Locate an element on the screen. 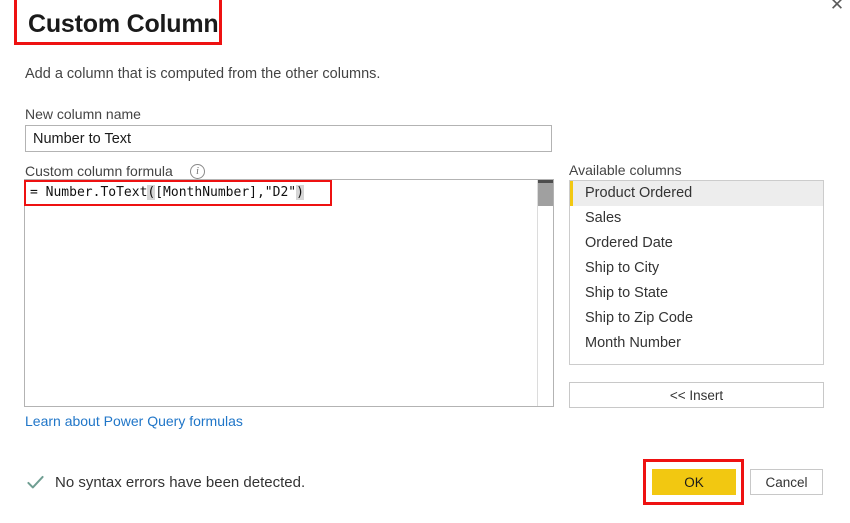 This screenshot has width=850, height=523. close-icon: ✕ is located at coordinates (837, 8).